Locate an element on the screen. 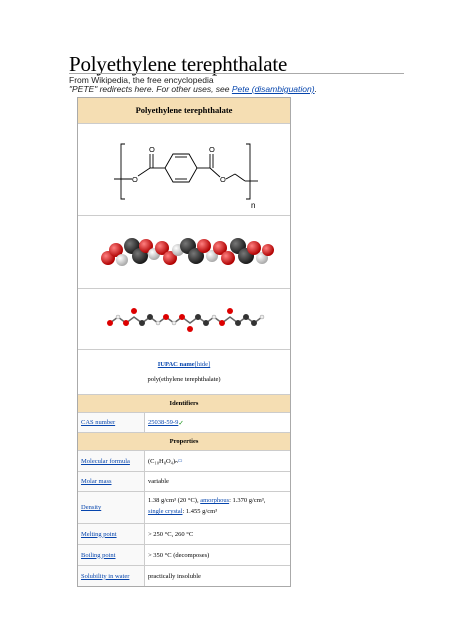  molecular-formula-row: Molecular formula (C₁₀H₈O₄)ₙ ▭ is located at coordinates (184, 461).